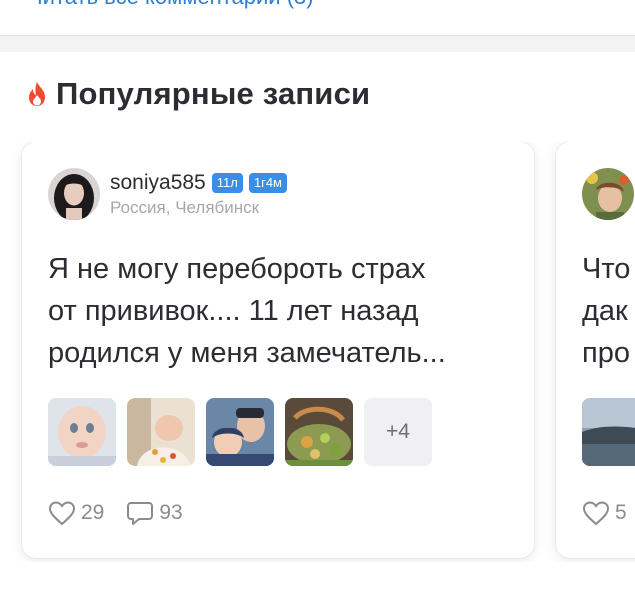  Describe the element at coordinates (185, 207) in the screenshot. I see `author-location: Россия, Челябинск` at that location.